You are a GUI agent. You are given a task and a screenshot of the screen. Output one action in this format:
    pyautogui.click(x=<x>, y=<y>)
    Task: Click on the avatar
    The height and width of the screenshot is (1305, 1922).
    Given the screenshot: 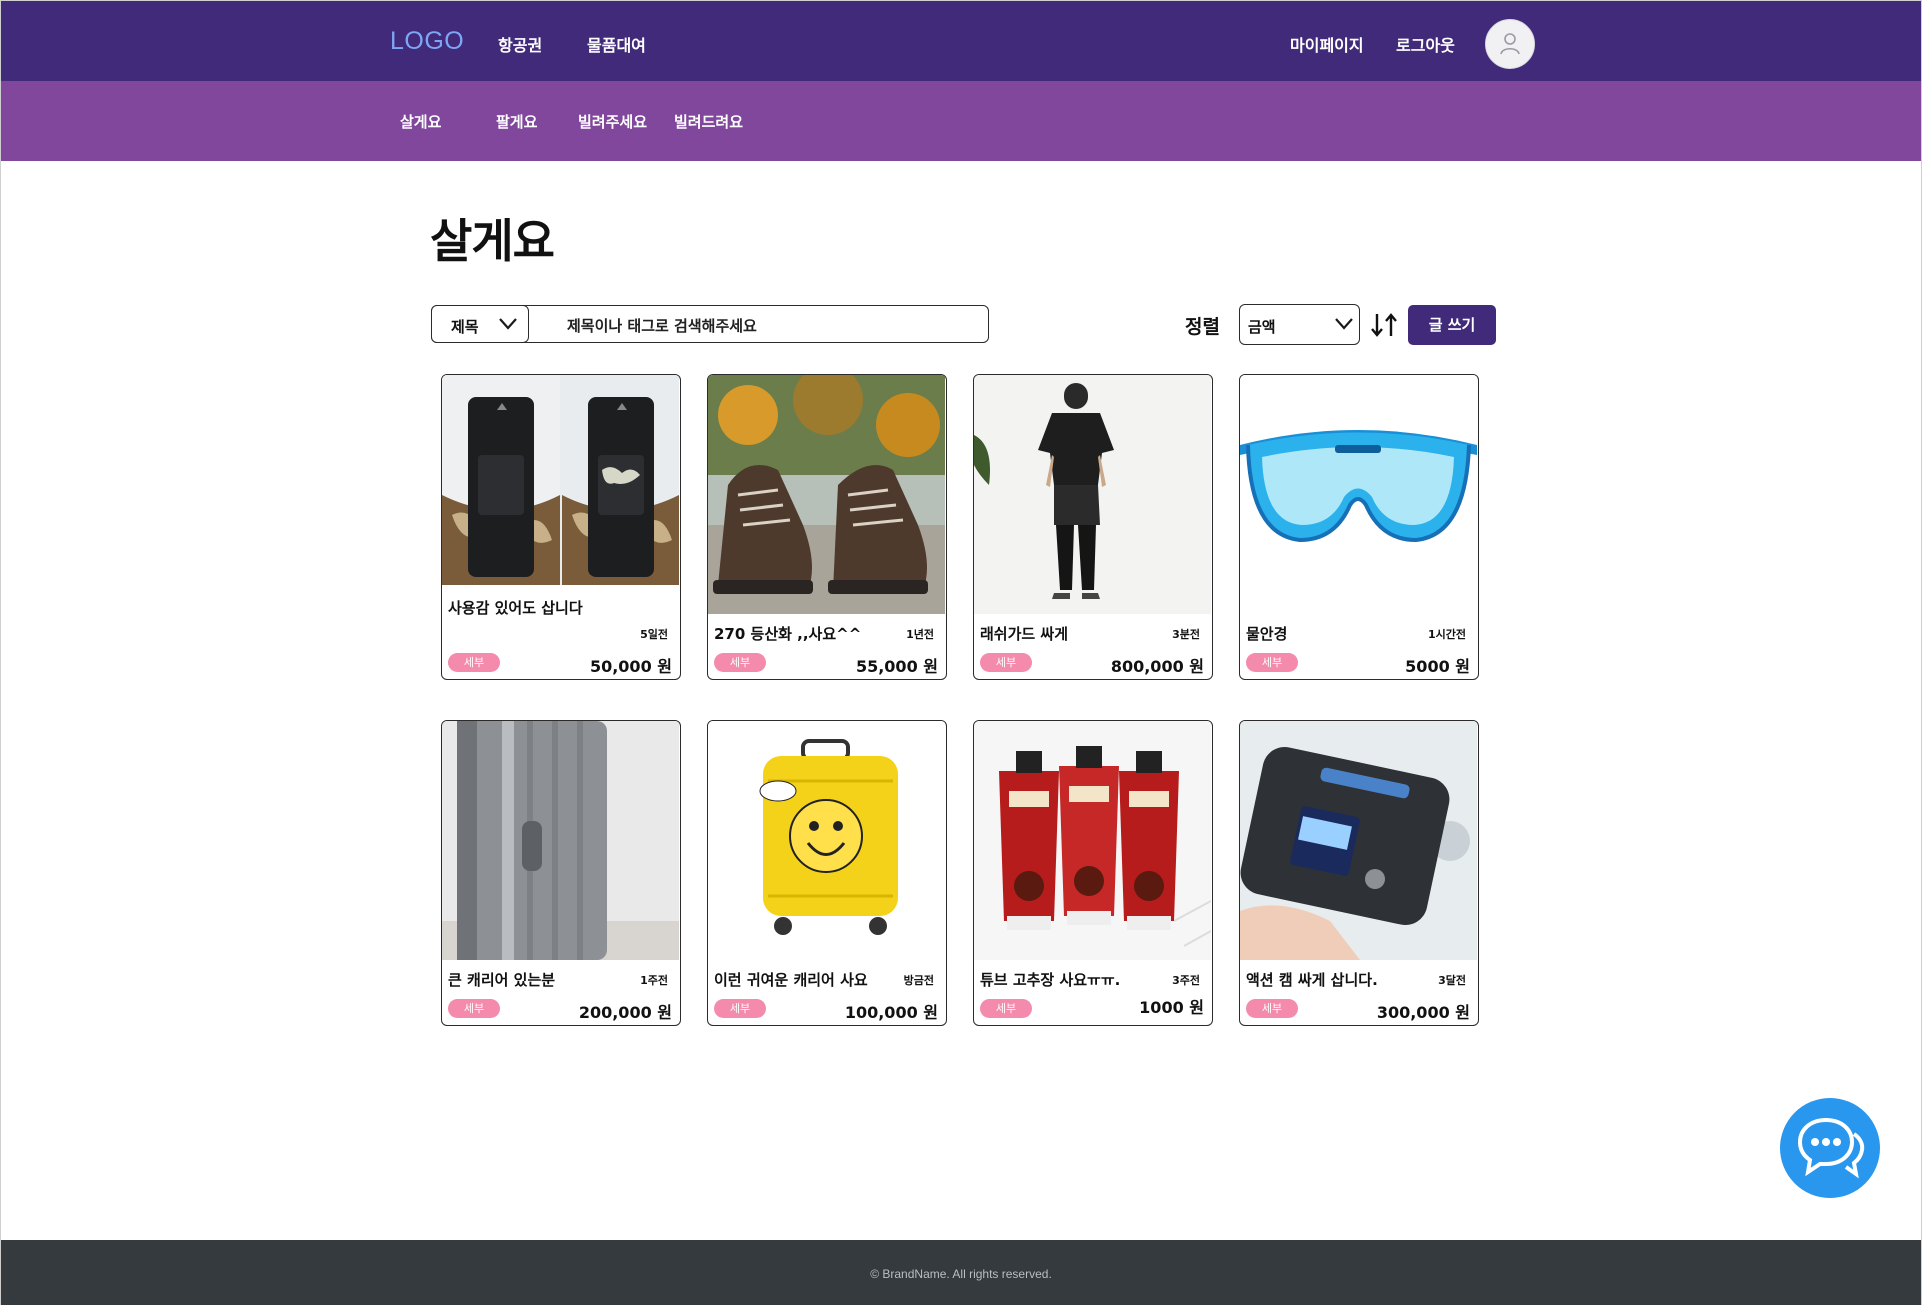 What is the action you would take?
    pyautogui.click(x=1510, y=44)
    